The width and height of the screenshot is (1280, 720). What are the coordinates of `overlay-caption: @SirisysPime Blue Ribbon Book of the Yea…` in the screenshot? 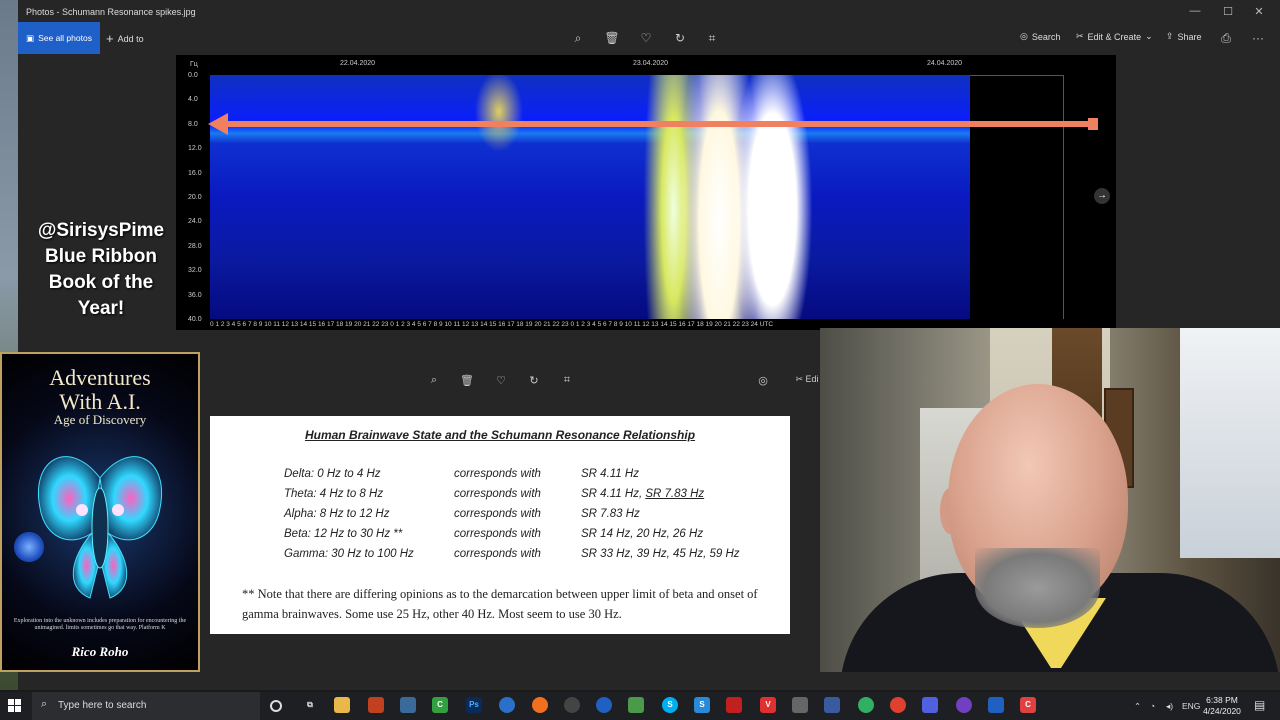 It's located at (101, 270).